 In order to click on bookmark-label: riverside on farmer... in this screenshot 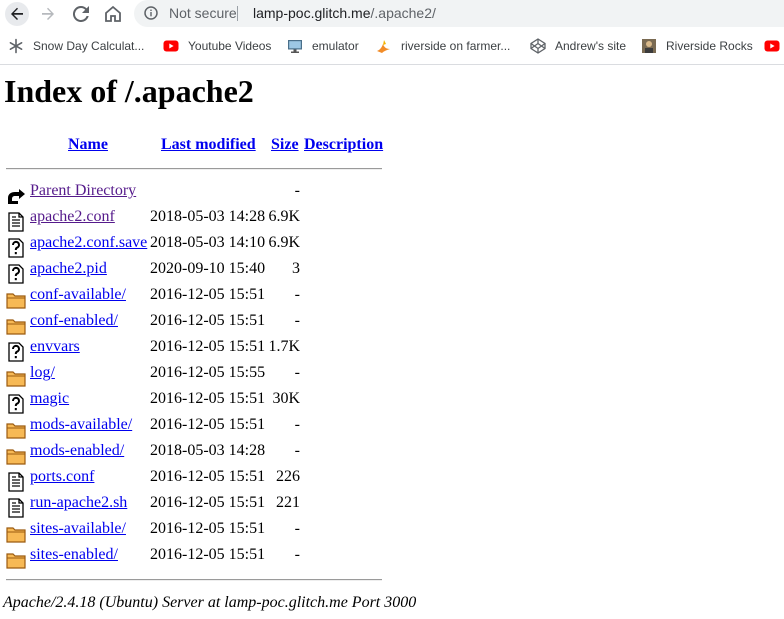, I will do `click(456, 46)`.